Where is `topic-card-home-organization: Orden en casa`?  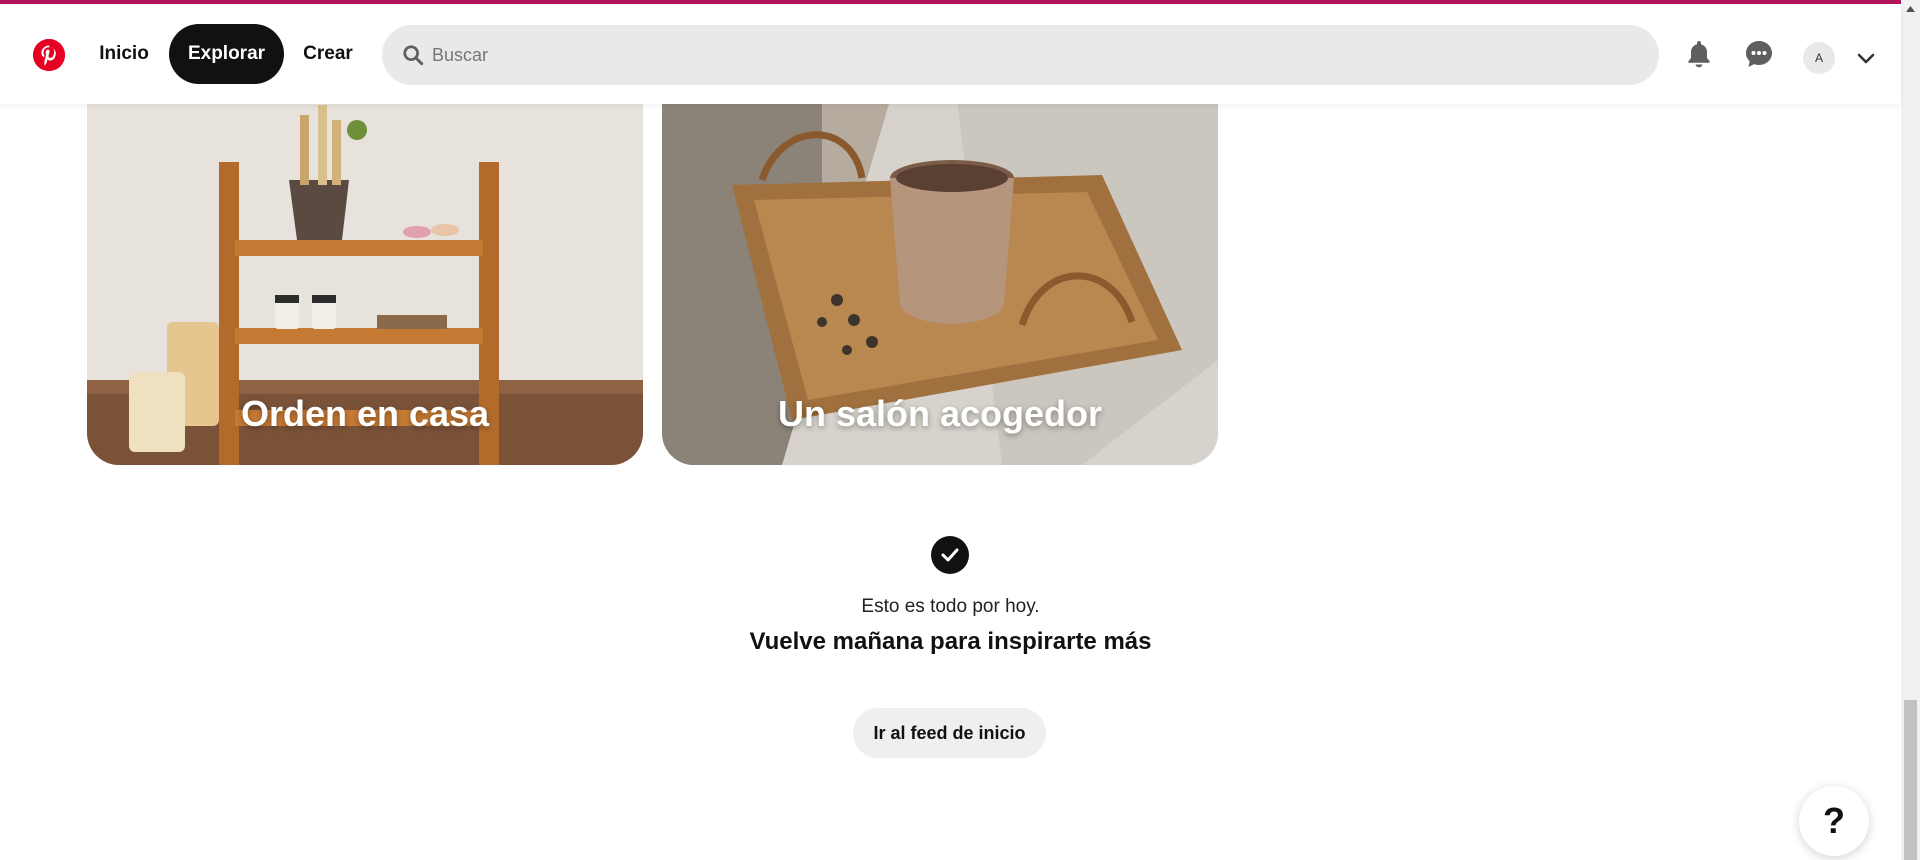
topic-card-home-organization: Orden en casa is located at coordinates (365, 262).